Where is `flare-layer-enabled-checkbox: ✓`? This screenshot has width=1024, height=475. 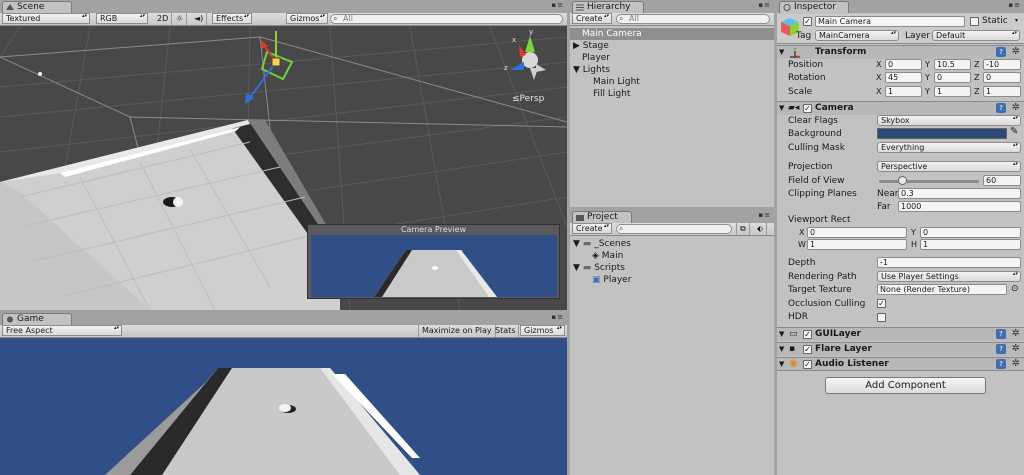
flare-layer-enabled-checkbox: ✓ is located at coordinates (807, 349).